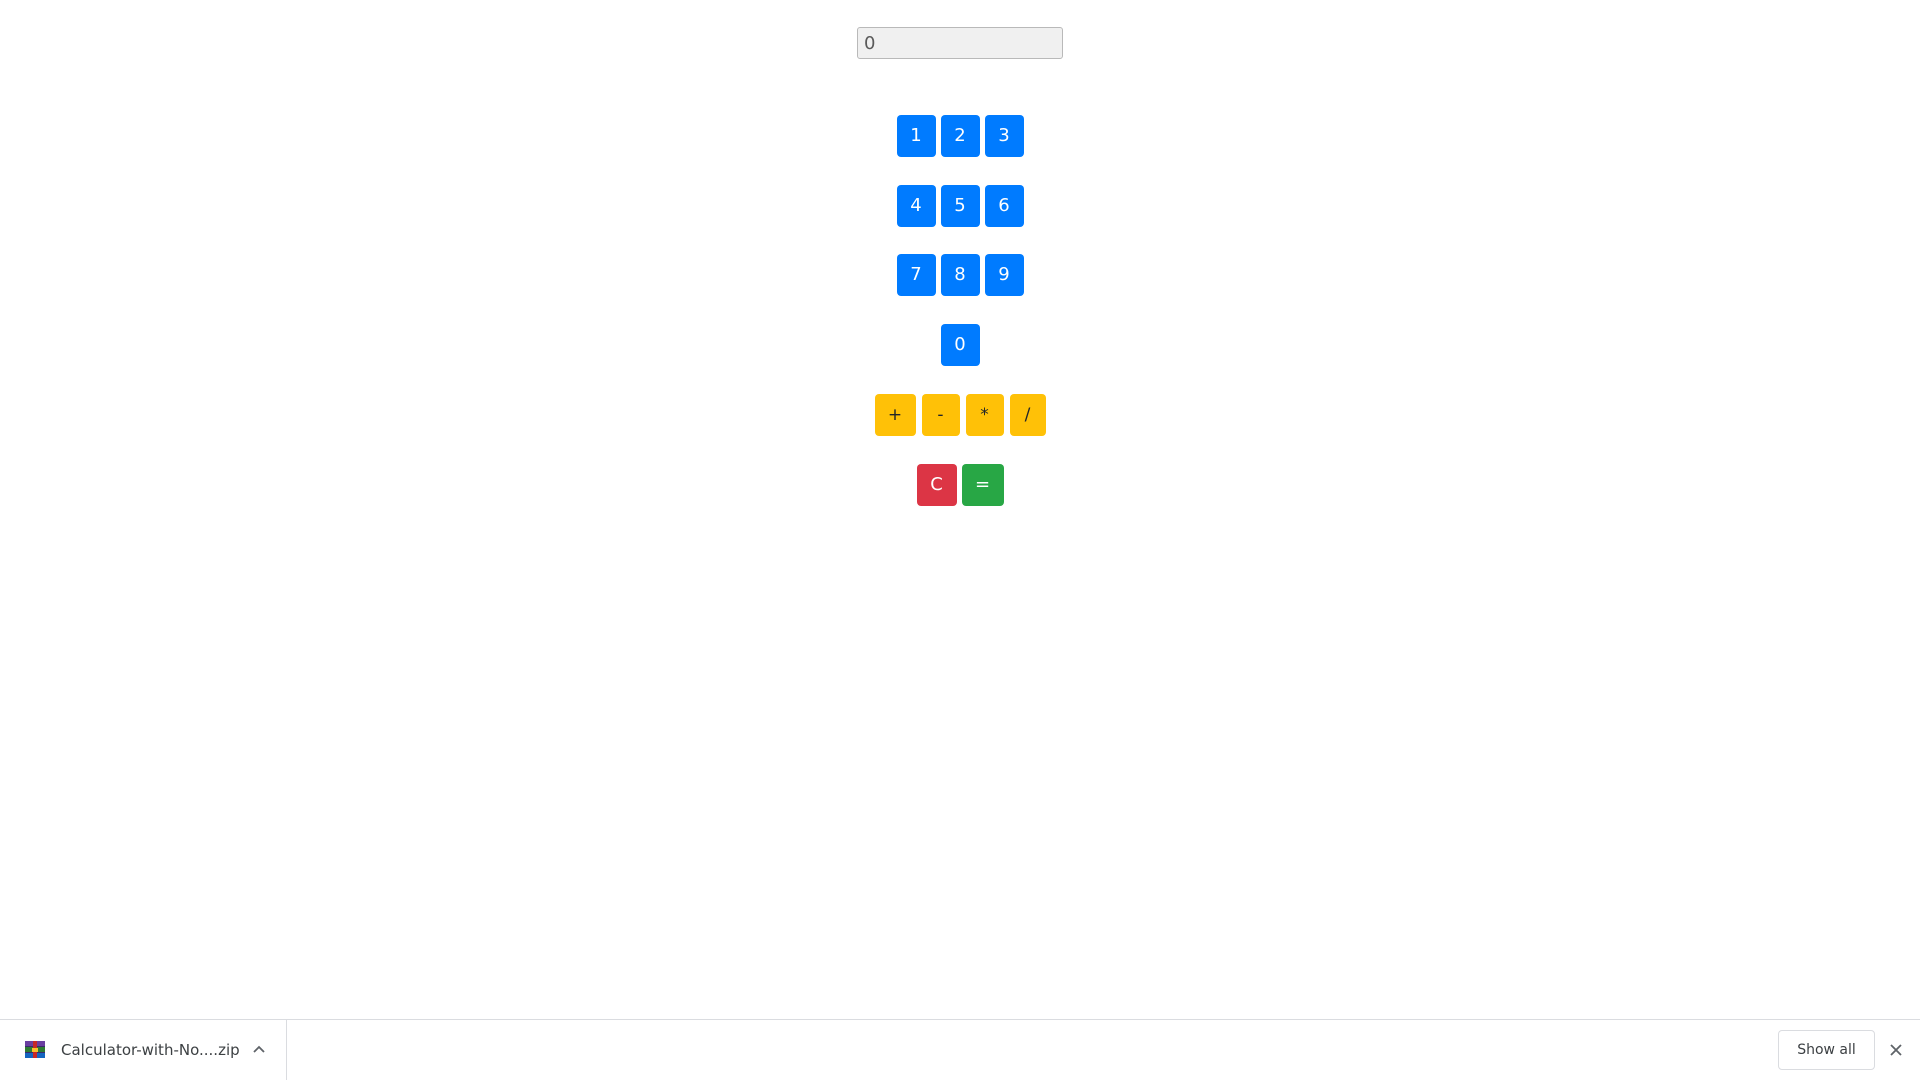 The image size is (1920, 1080). What do you see at coordinates (1027, 415) in the screenshot?
I see `divide-button: /` at bounding box center [1027, 415].